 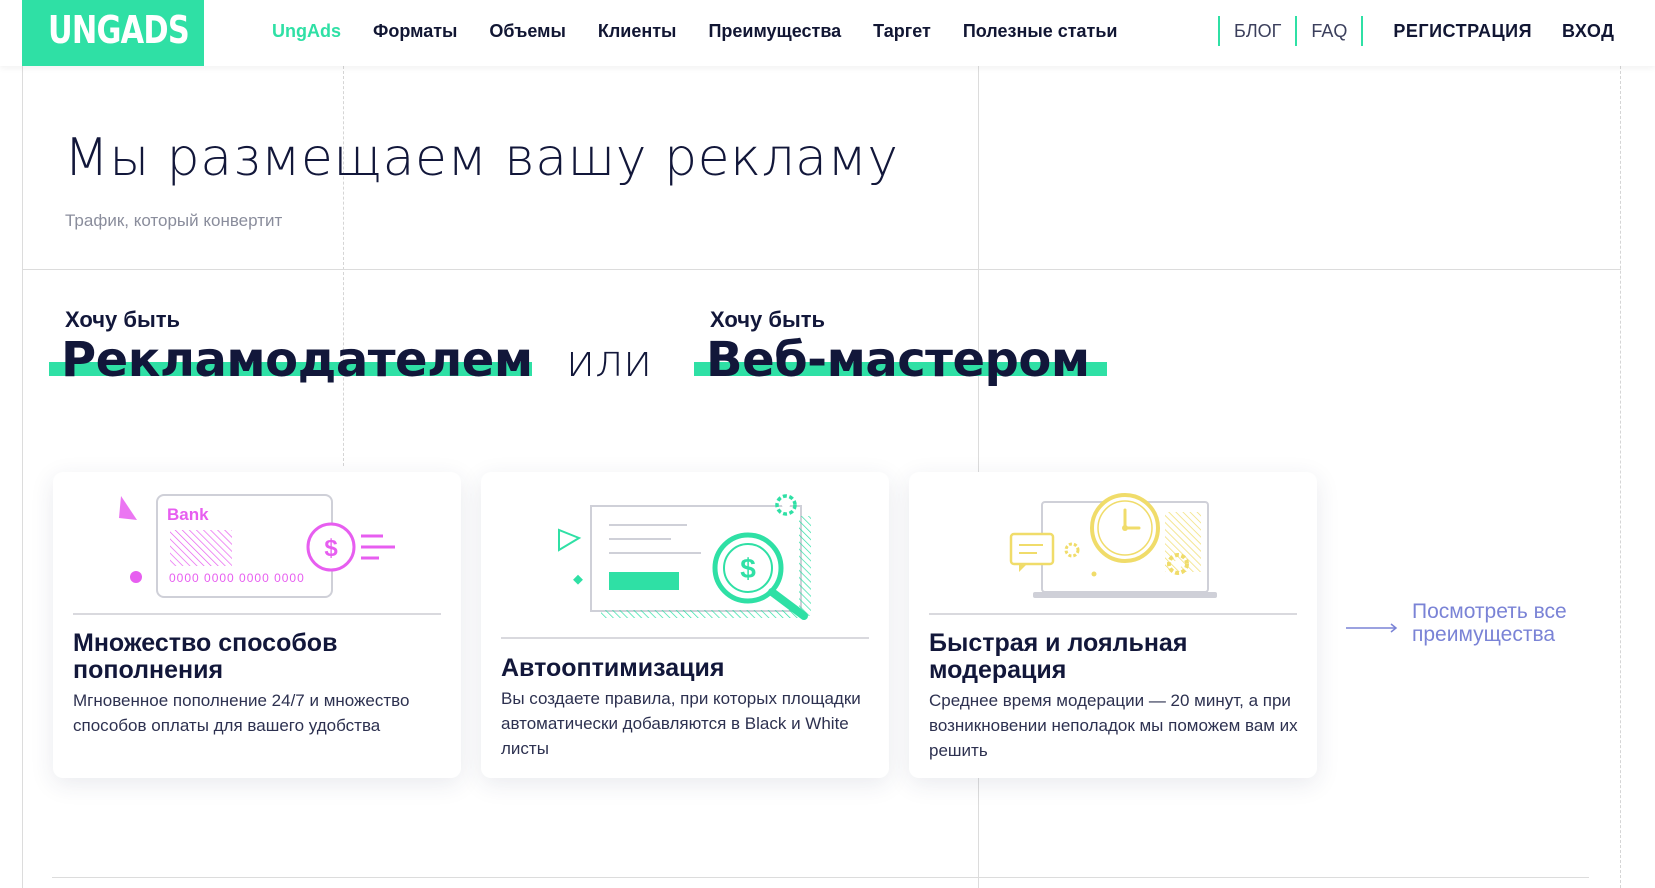 I want to click on nav-item-articles: Полезные статьи, so click(x=1040, y=31).